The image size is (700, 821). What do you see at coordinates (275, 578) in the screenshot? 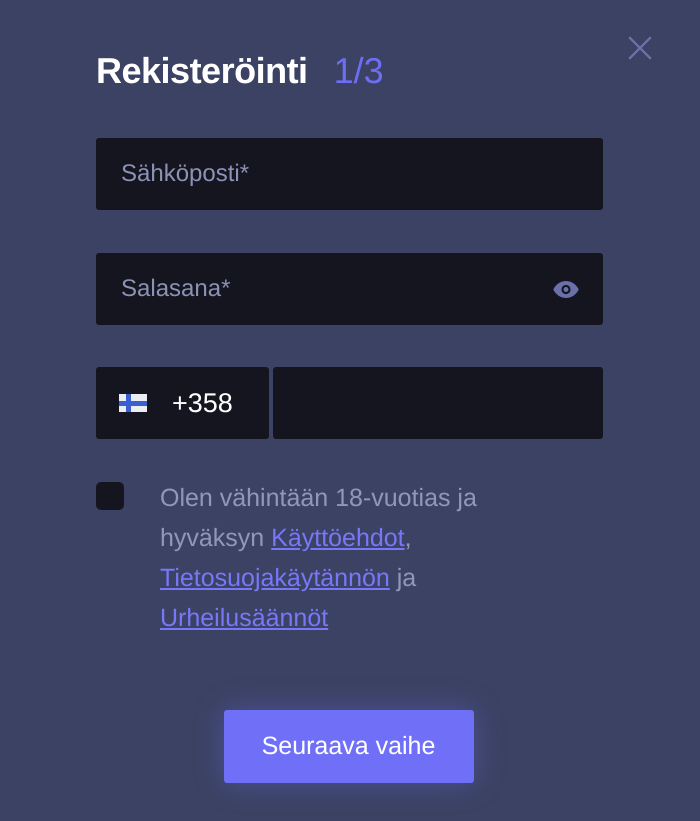
I see `terms-link: Tietosuojakäytännön` at bounding box center [275, 578].